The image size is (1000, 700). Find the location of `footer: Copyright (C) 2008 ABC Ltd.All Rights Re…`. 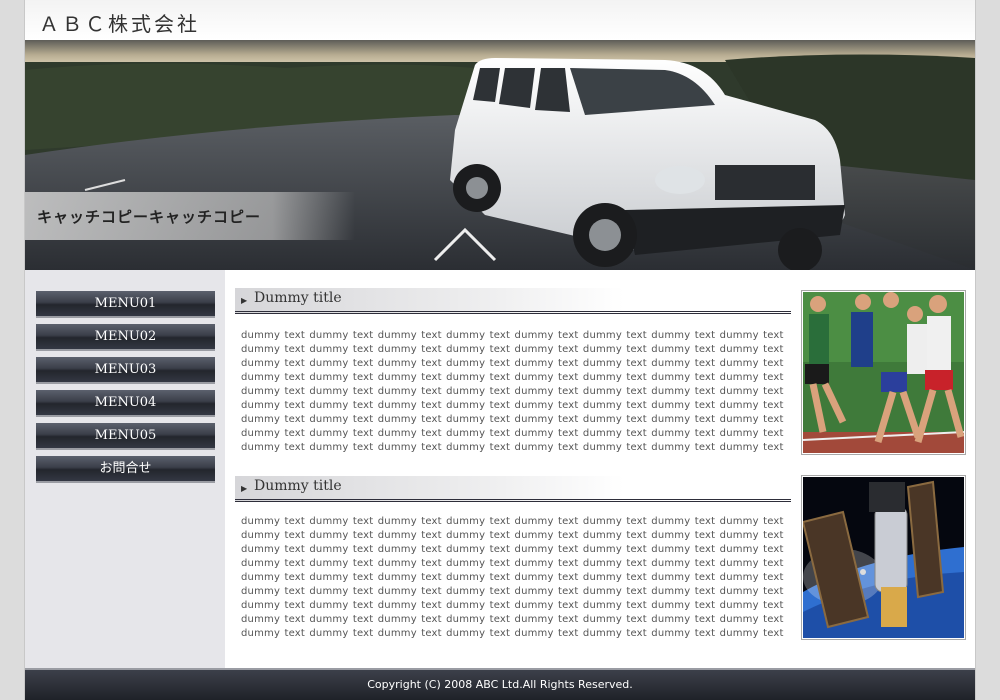

footer: Copyright (C) 2008 ABC Ltd.All Rights Re… is located at coordinates (500, 684).